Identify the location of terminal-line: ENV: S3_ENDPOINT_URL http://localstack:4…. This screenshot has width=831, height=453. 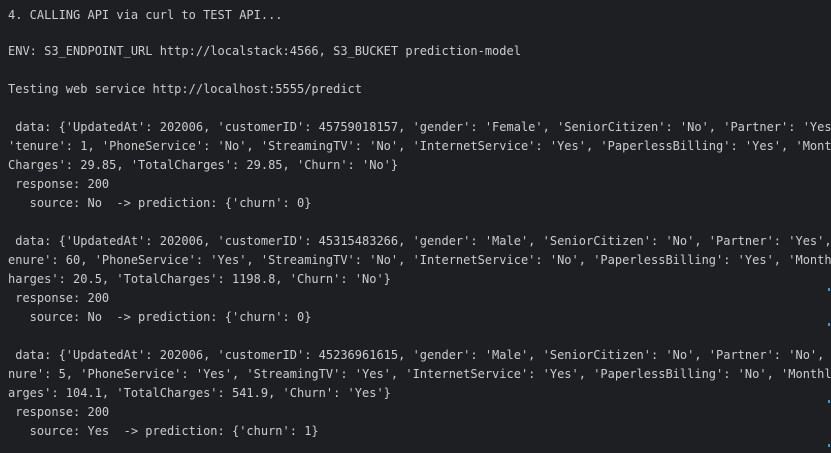
(264, 51).